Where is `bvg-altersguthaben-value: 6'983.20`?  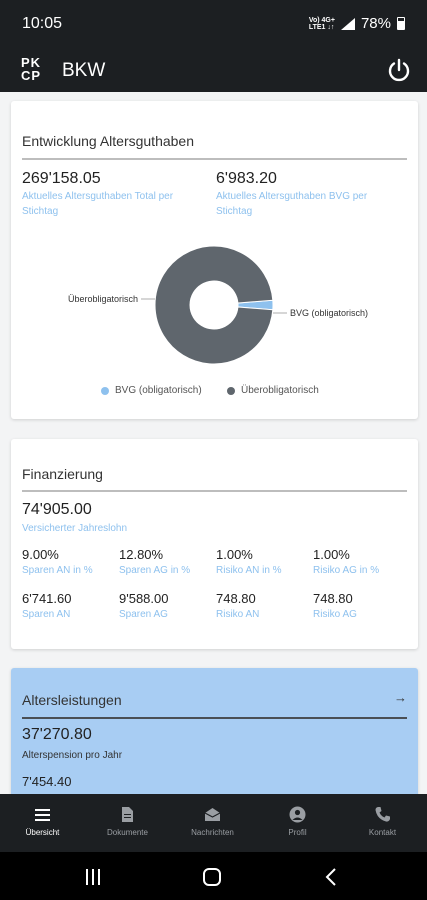 bvg-altersguthaben-value: 6'983.20 is located at coordinates (246, 178).